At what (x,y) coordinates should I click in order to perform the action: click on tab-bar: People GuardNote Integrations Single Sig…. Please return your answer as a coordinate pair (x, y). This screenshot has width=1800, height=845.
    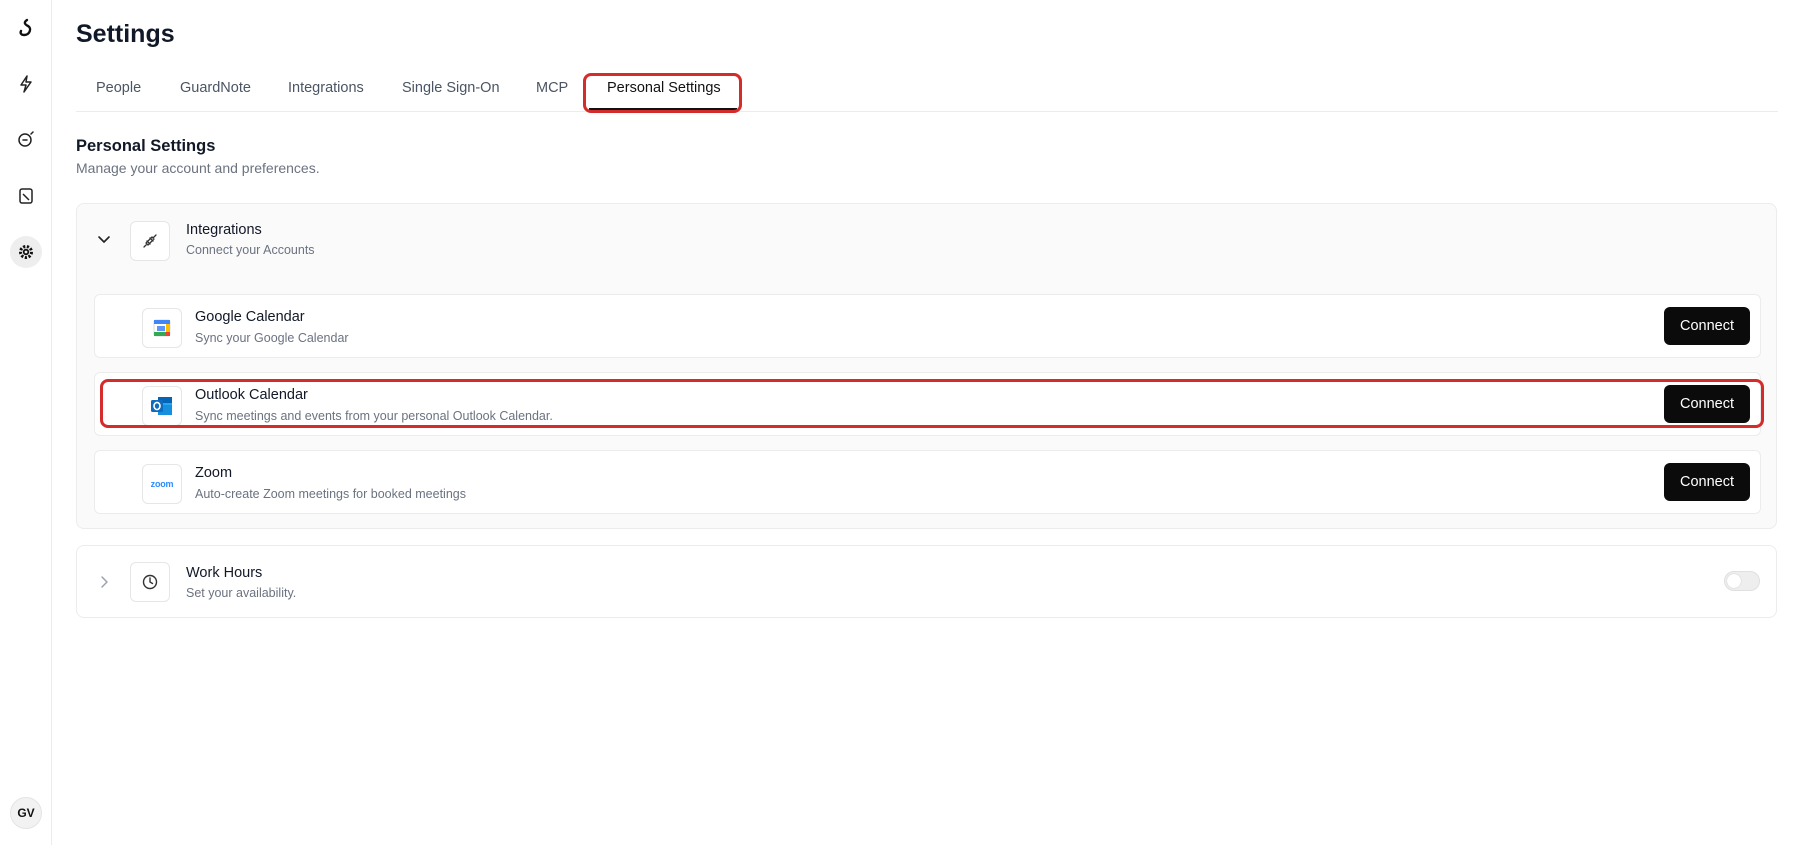
    Looking at the image, I should click on (927, 93).